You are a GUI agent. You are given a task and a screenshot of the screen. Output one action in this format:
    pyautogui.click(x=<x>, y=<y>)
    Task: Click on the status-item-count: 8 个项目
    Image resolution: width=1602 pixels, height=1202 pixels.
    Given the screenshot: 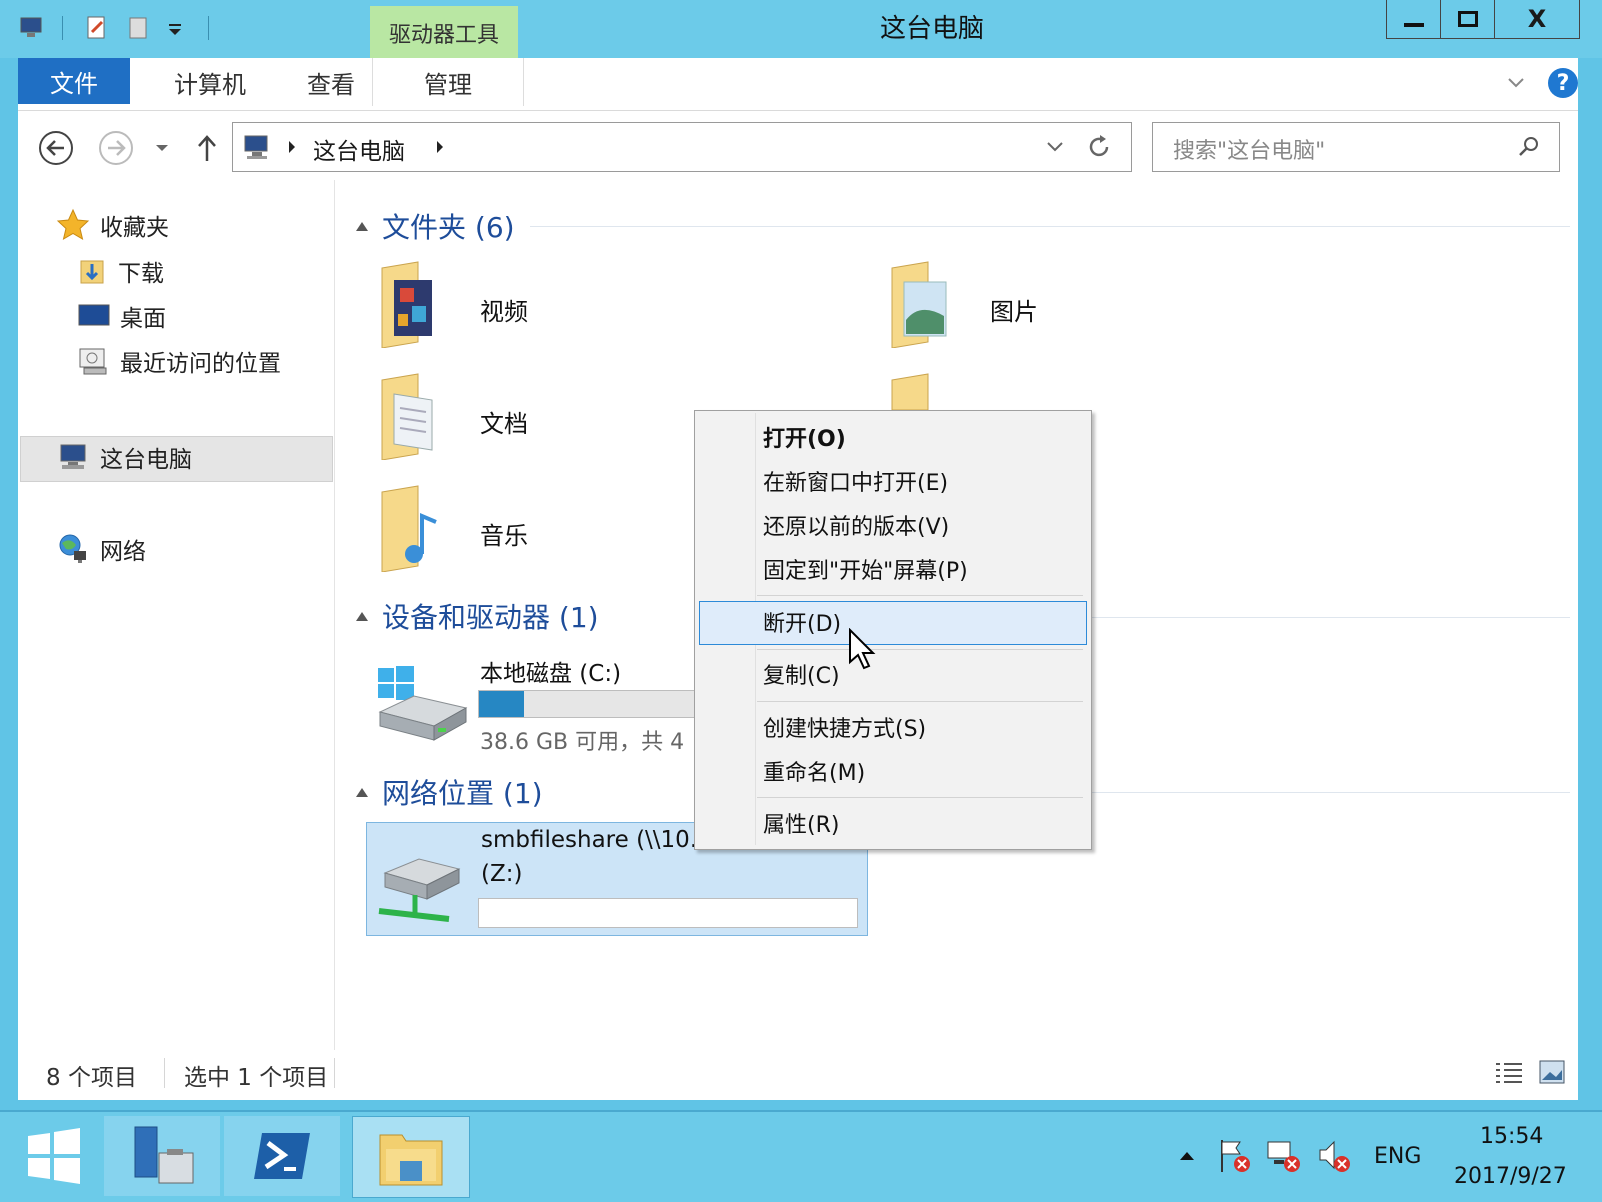 What is the action you would take?
    pyautogui.click(x=91, y=1078)
    